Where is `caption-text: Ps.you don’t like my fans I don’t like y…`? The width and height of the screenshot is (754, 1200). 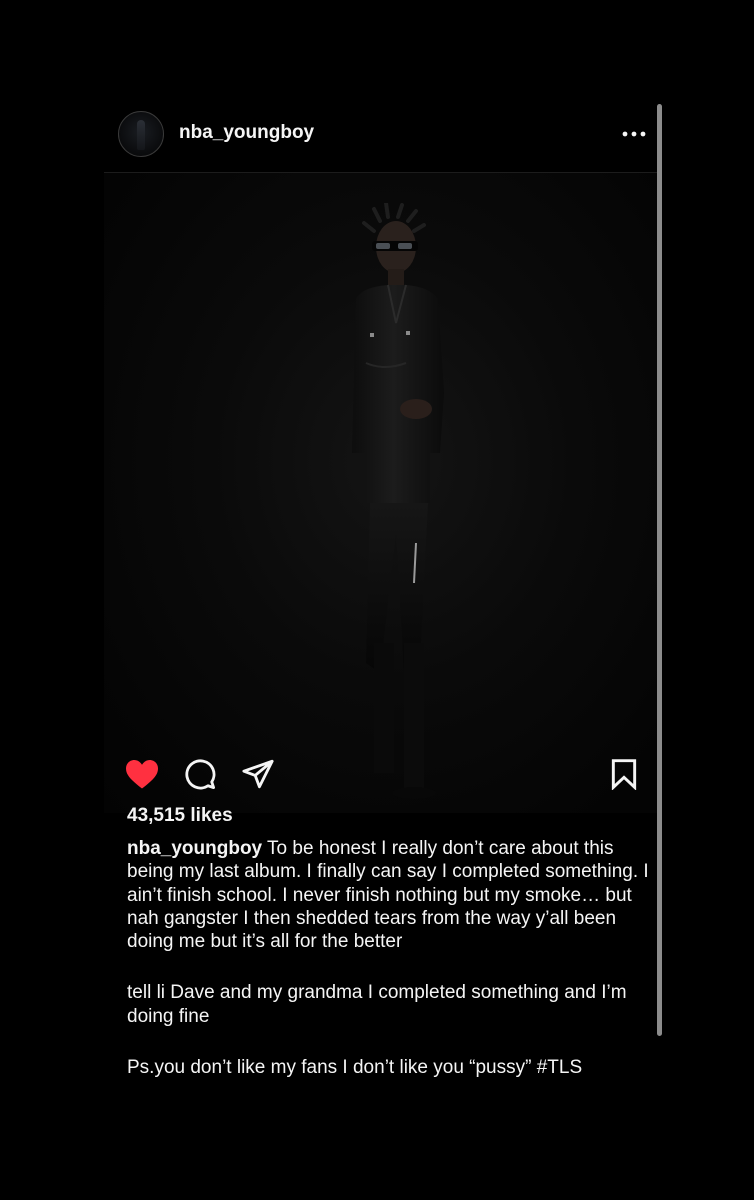 caption-text: Ps.you don’t like my fans I don’t like y… is located at coordinates (332, 1068).